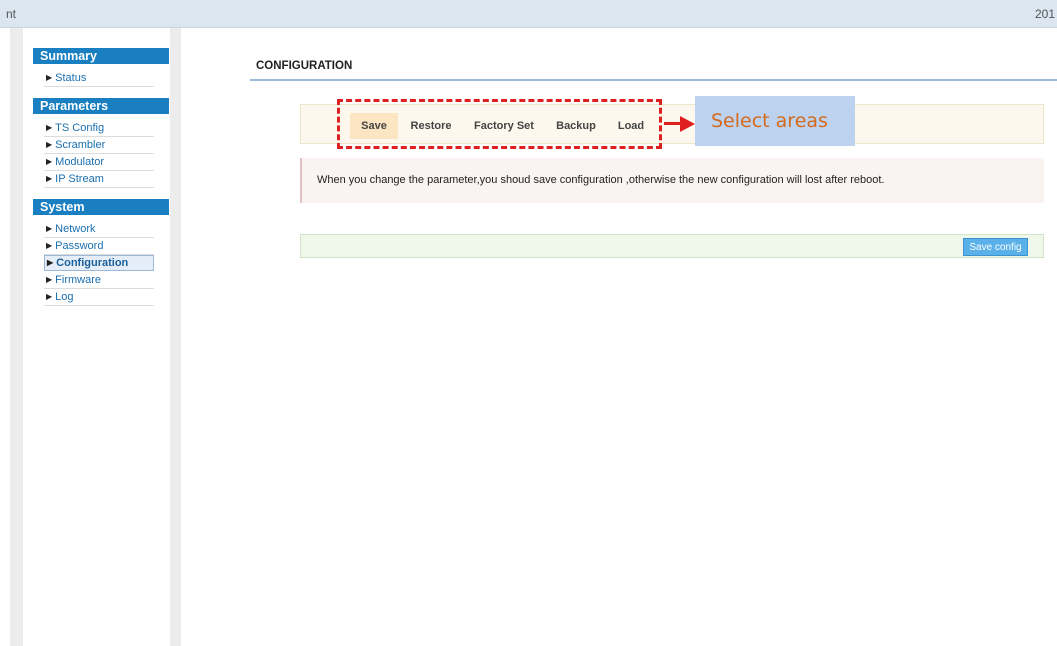  Describe the element at coordinates (775, 121) in the screenshot. I see `annotation-callout: Select areas` at that location.